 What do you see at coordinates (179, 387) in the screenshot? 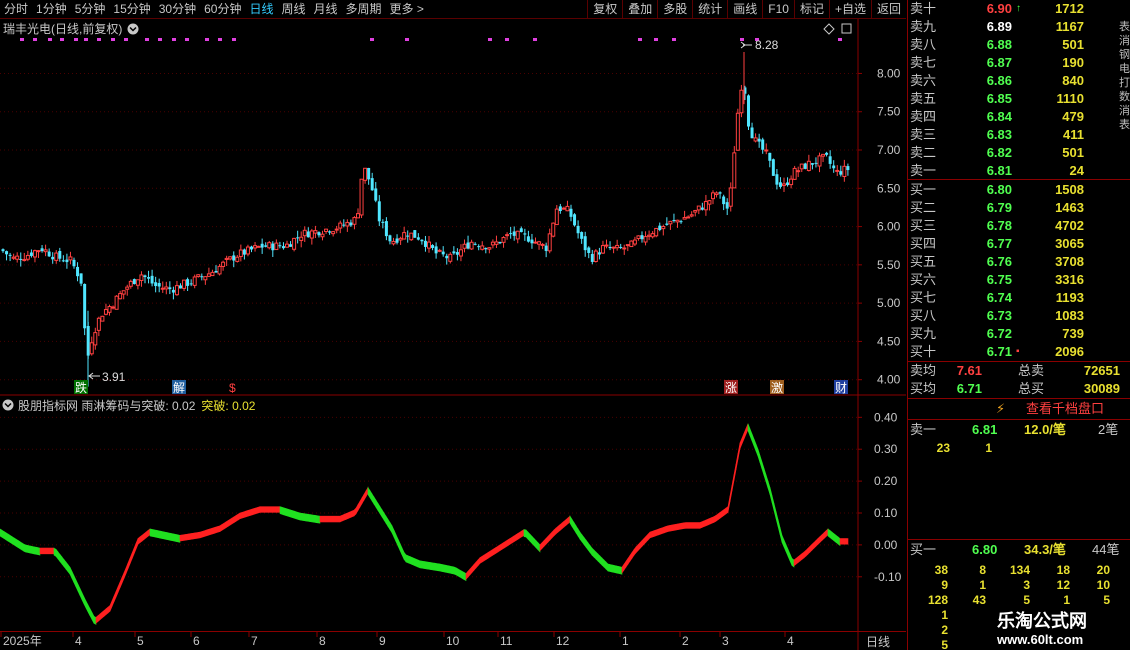
I see `event-marker: 解` at bounding box center [179, 387].